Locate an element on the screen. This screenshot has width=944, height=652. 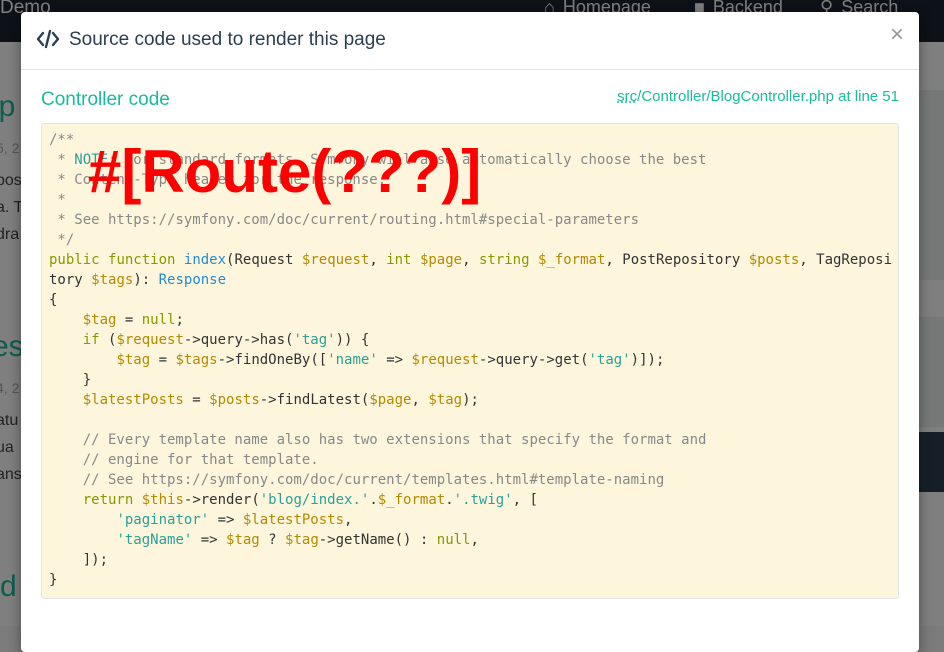
code-line: tory $tags): Response is located at coordinates (470, 280).